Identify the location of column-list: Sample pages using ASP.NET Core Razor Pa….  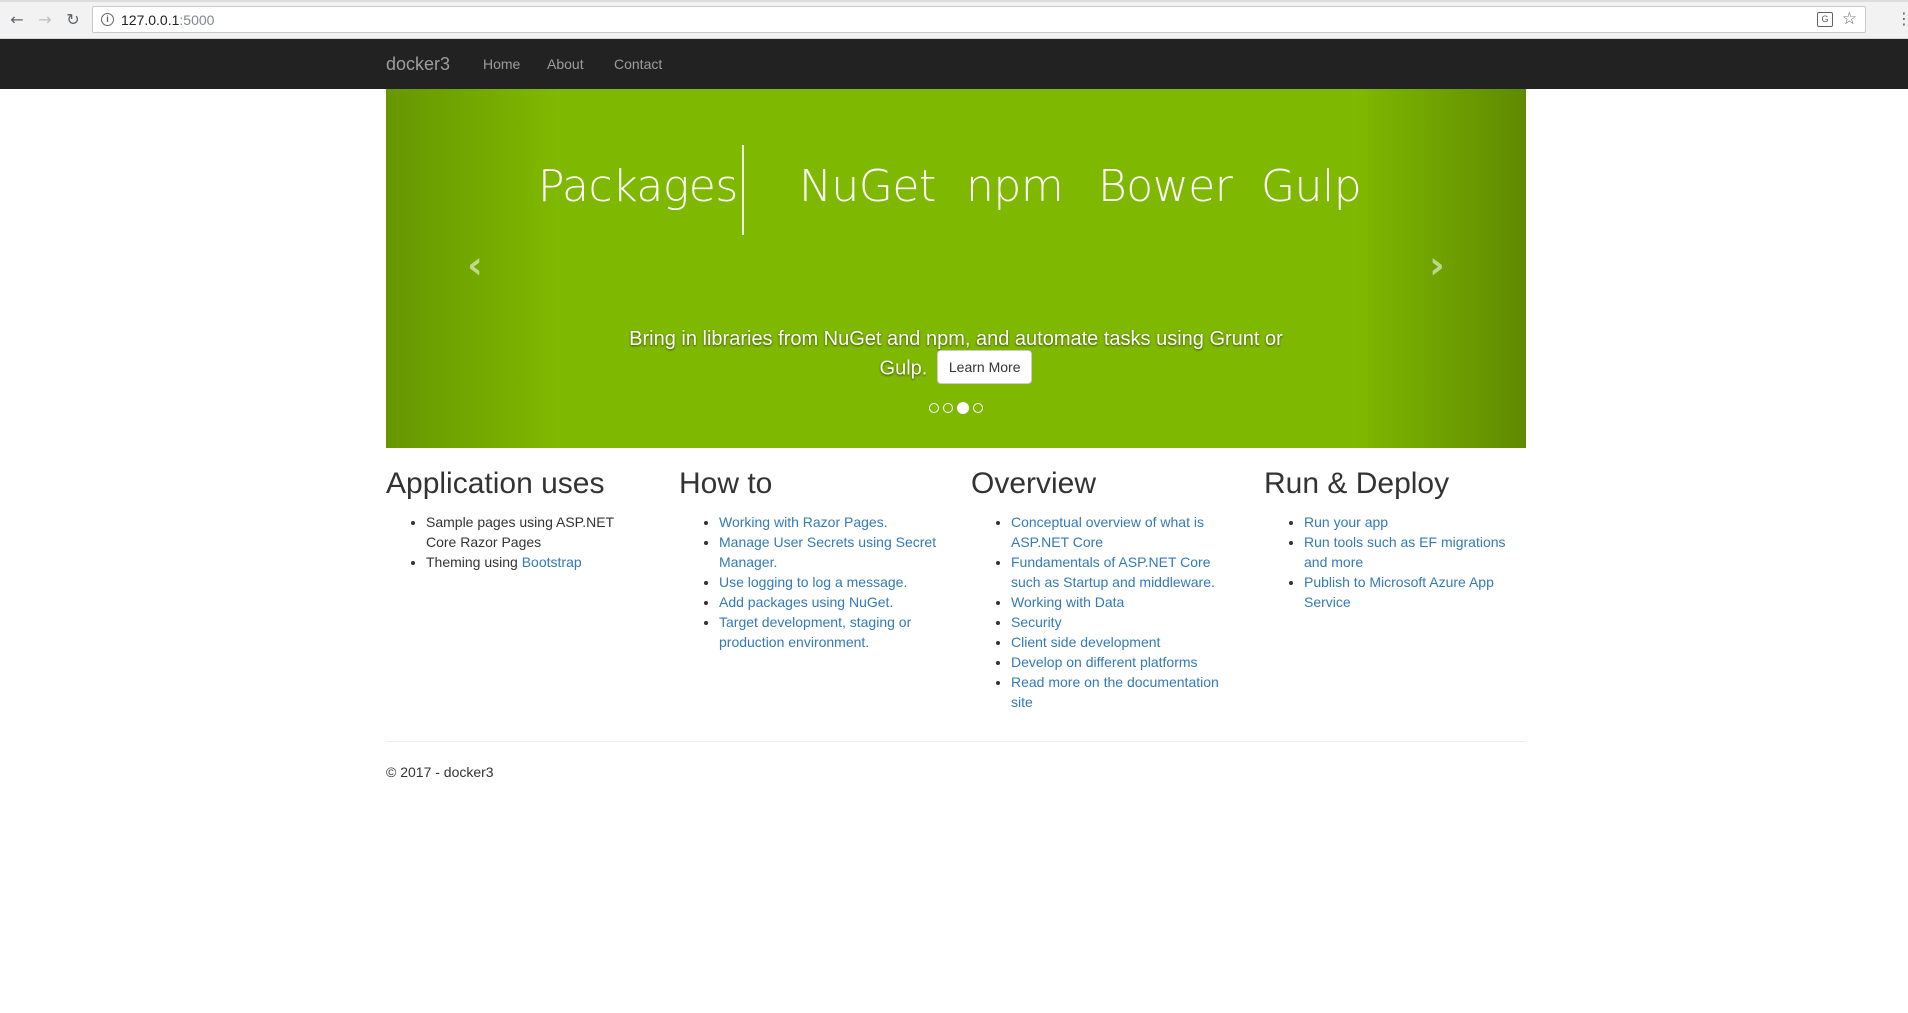
(517, 542).